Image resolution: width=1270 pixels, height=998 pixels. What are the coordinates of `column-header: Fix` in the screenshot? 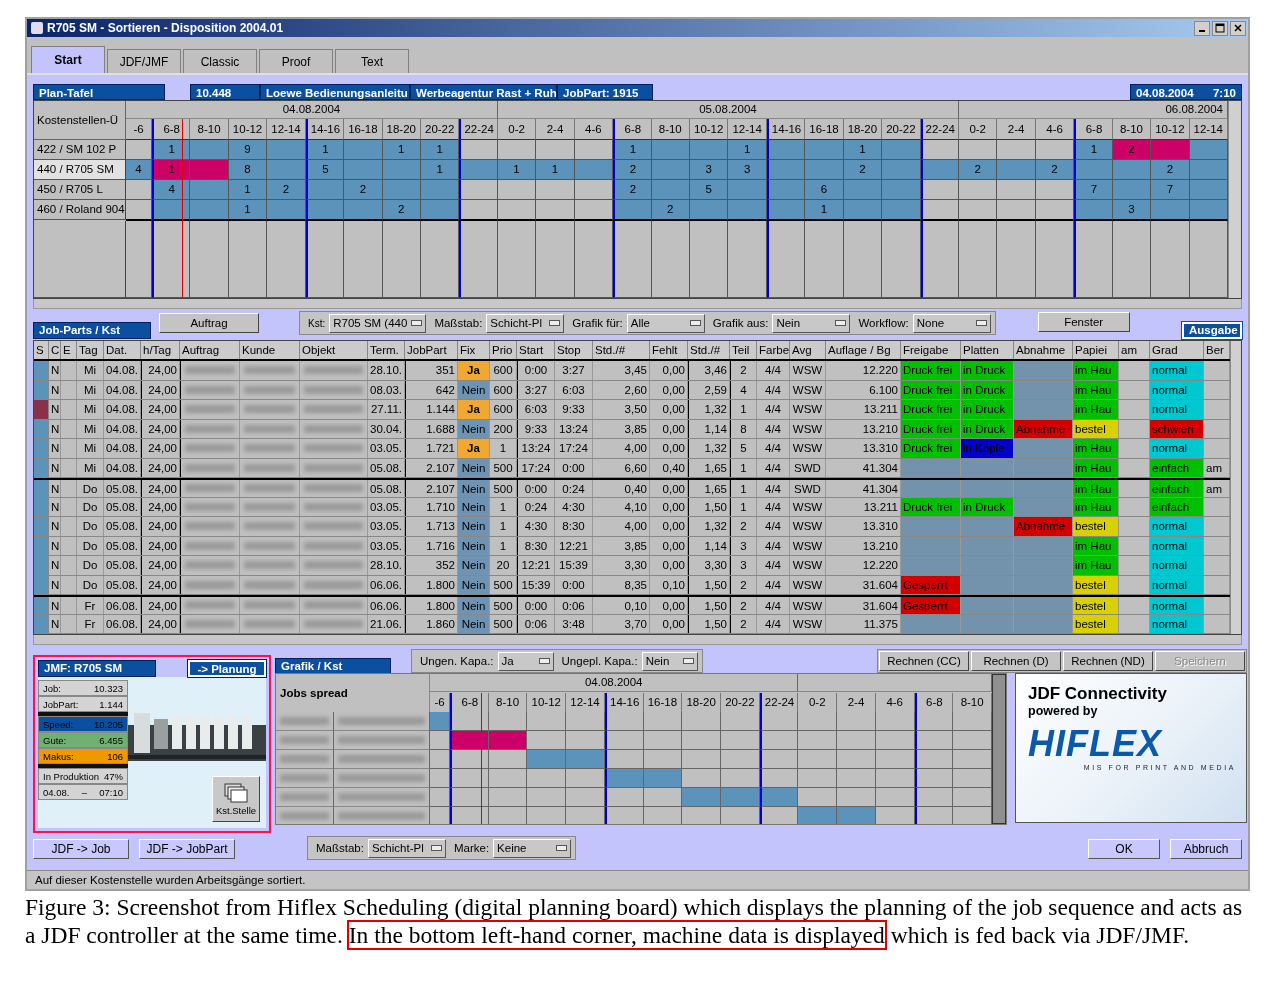 It's located at (474, 350).